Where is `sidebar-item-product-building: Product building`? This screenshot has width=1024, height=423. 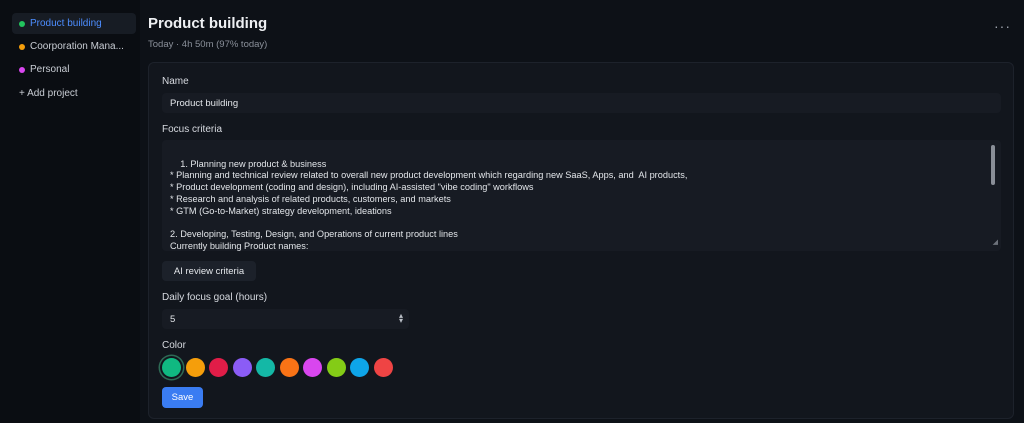 sidebar-item-product-building: Product building is located at coordinates (74, 23).